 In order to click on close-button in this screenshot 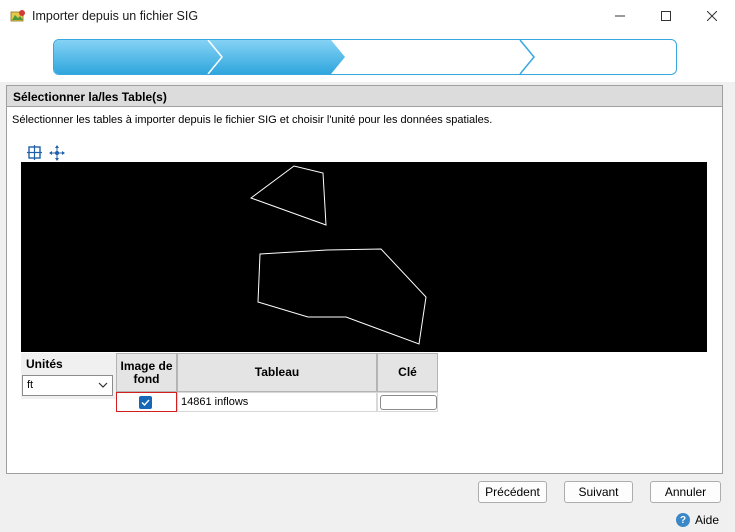, I will do `click(712, 16)`.